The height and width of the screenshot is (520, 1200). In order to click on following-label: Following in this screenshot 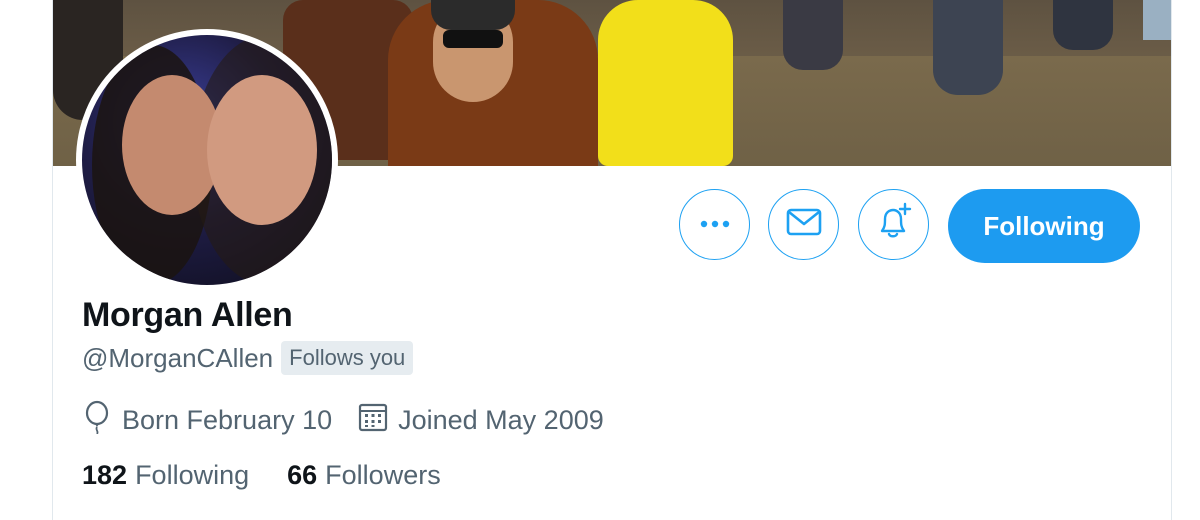, I will do `click(192, 475)`.